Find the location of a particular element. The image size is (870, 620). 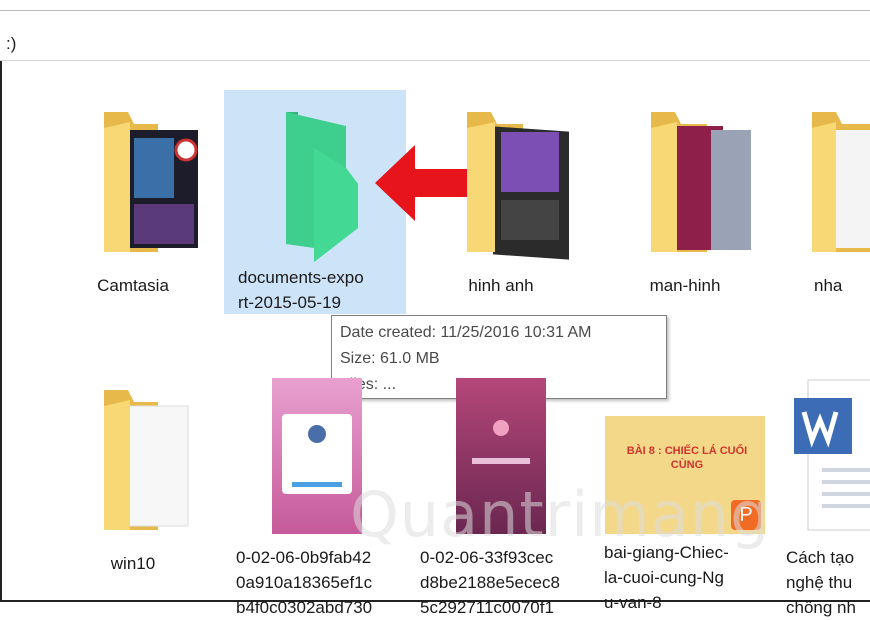

item-label: nha is located at coordinates (828, 285).